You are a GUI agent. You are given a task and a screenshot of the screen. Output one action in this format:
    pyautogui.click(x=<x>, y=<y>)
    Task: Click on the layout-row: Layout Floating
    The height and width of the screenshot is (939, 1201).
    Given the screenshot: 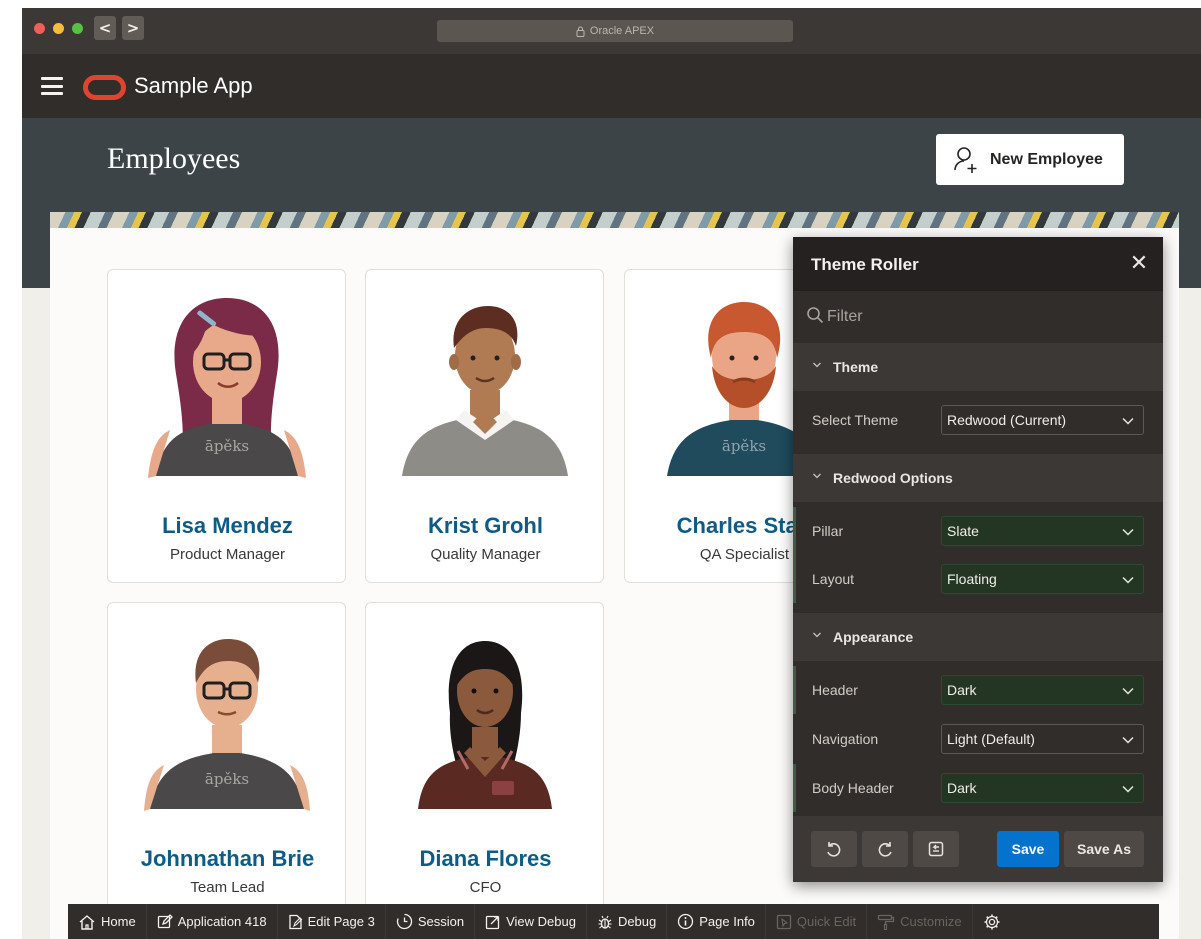 What is the action you would take?
    pyautogui.click(x=978, y=579)
    